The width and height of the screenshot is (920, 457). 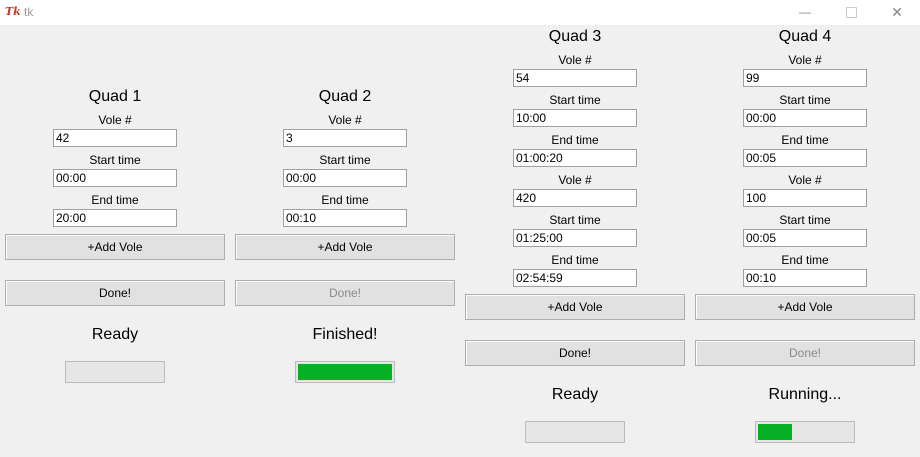 What do you see at coordinates (29, 12) in the screenshot?
I see `window-title: tk` at bounding box center [29, 12].